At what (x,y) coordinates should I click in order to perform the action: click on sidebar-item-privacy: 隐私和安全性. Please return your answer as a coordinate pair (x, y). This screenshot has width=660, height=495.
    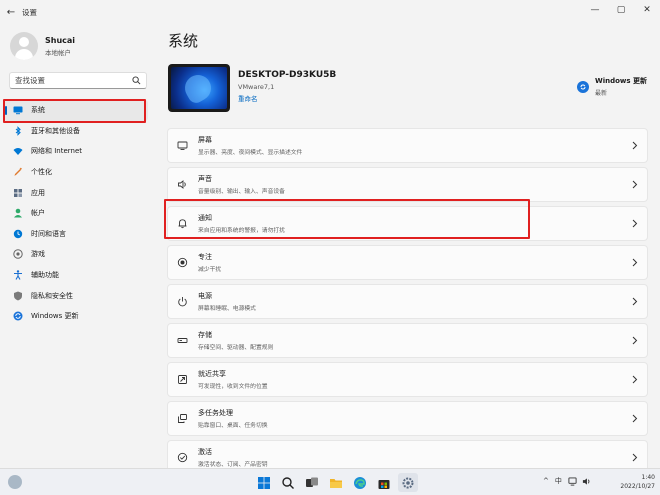
    Looking at the image, I should click on (76, 295).